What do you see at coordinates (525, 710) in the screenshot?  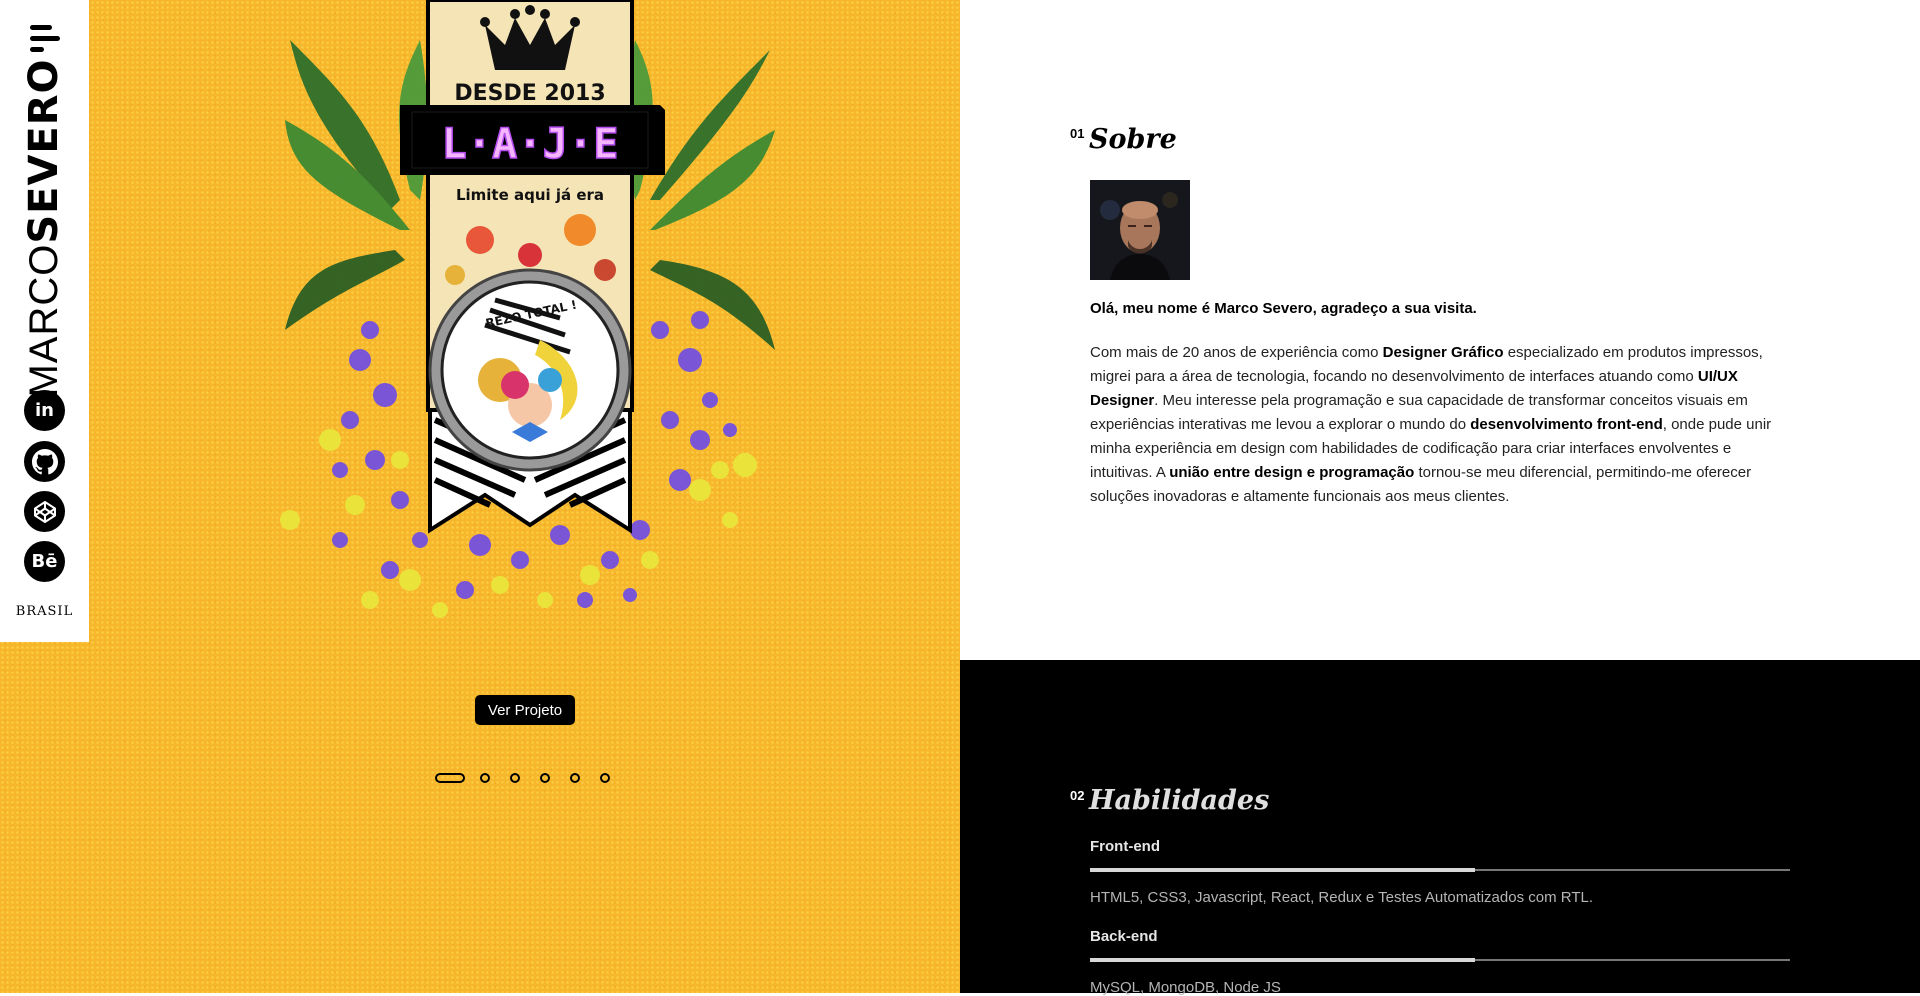 I see `view-project-button: Ver Projeto` at bounding box center [525, 710].